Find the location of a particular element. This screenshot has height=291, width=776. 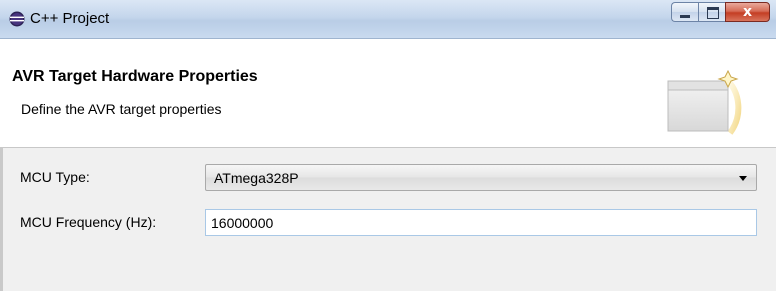

window-title: C++ Project is located at coordinates (70, 18).